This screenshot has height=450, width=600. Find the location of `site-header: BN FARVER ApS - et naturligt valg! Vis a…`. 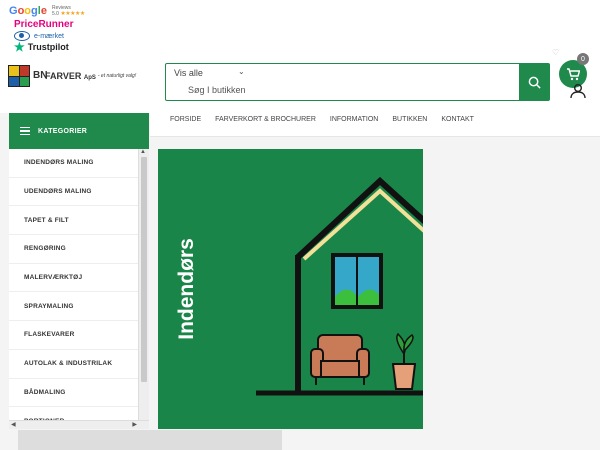

site-header: BN FARVER ApS - et naturligt valg! Vis a… is located at coordinates (300, 80).